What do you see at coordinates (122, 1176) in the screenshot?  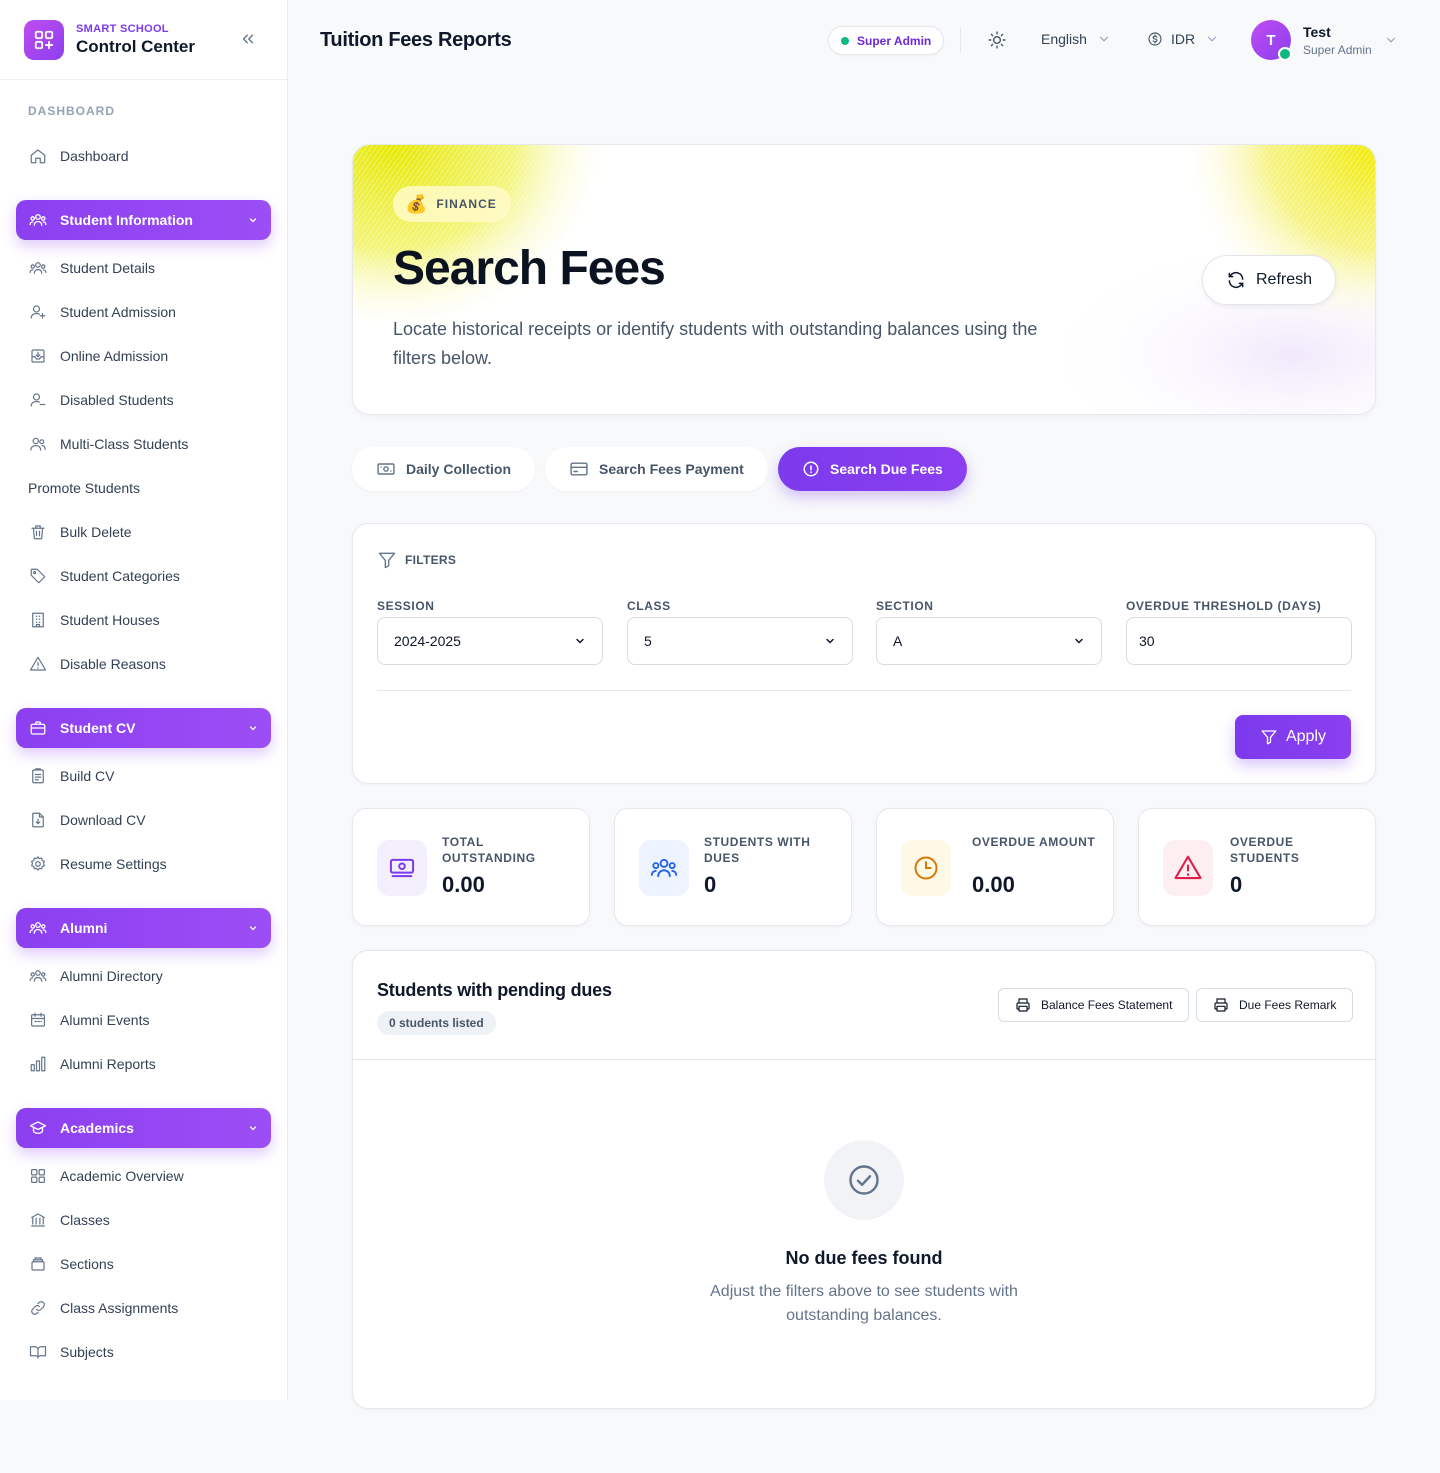 I see `sidebar-item-label: Academic Overview` at bounding box center [122, 1176].